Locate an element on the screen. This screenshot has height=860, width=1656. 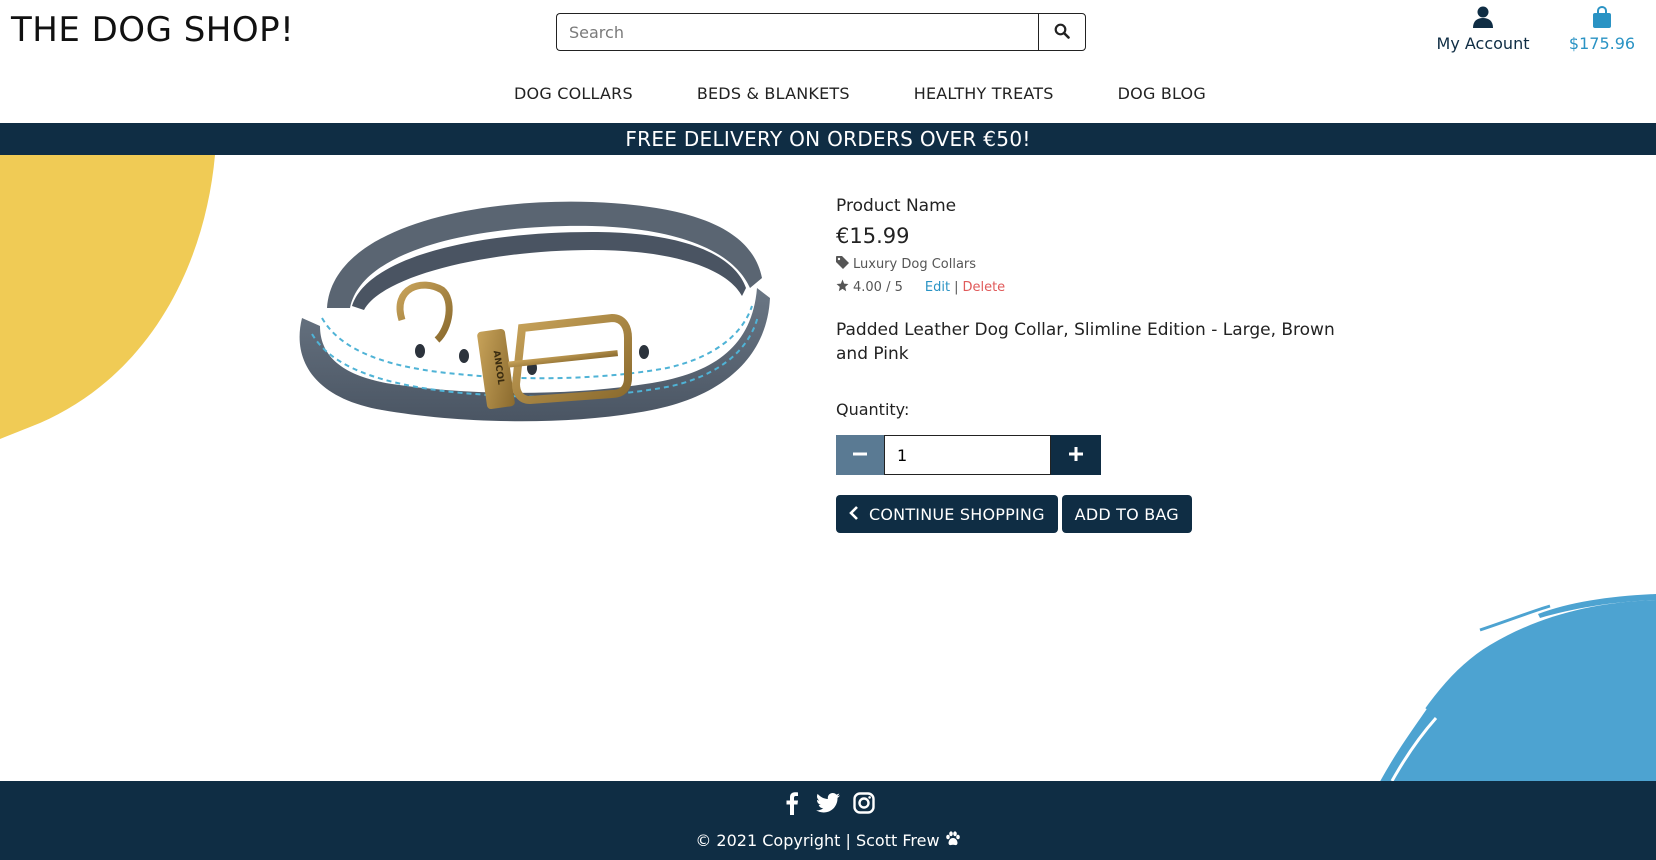
site-footer: © 2021 Copyright | Scott Frew is located at coordinates (828, 820).